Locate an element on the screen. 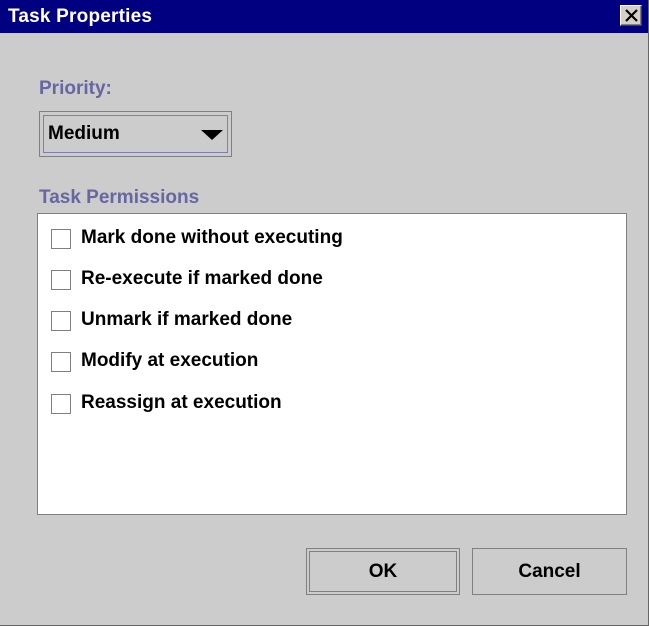  permission-label: Re-execute if marked done is located at coordinates (202, 279).